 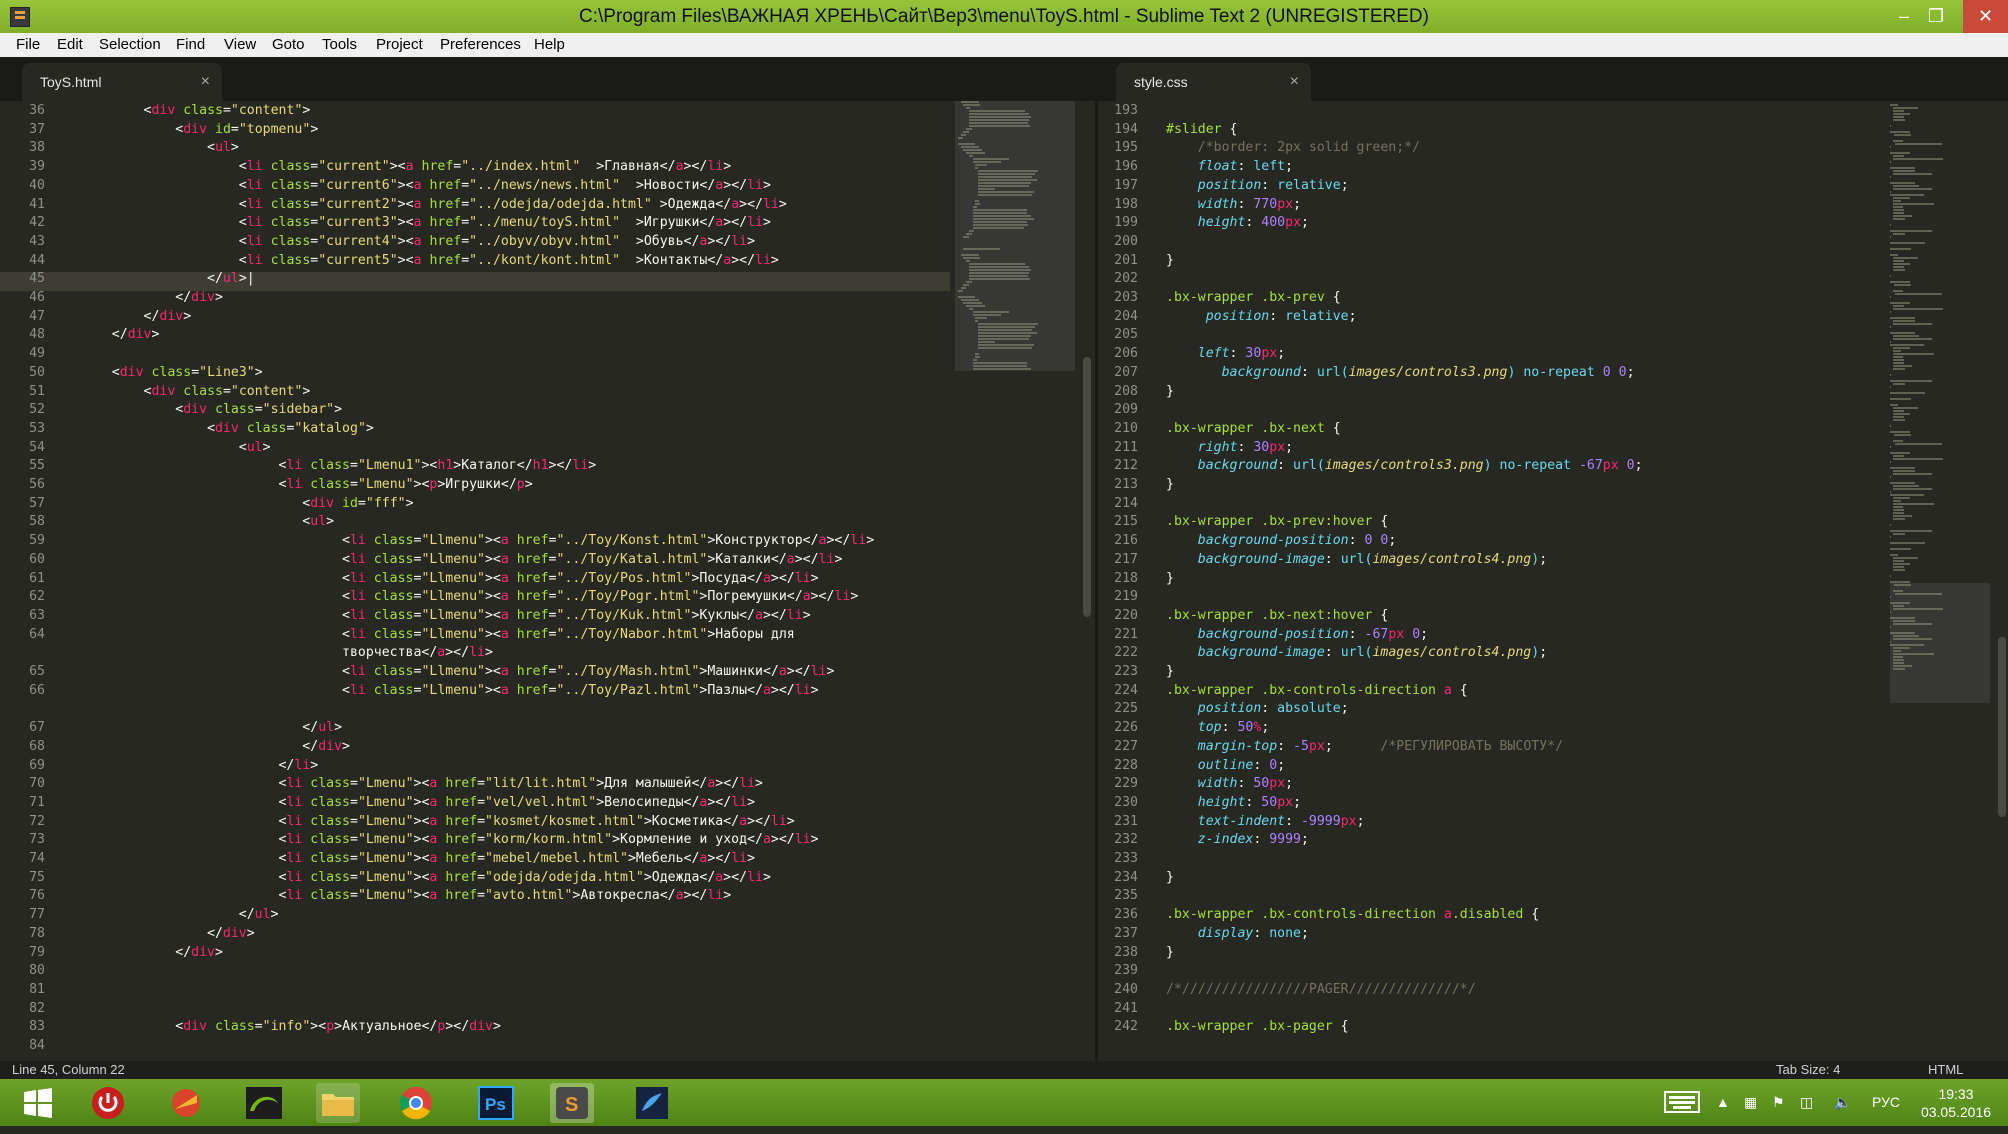 What do you see at coordinates (480, 45) in the screenshot?
I see `menu-preferences: Preferences` at bounding box center [480, 45].